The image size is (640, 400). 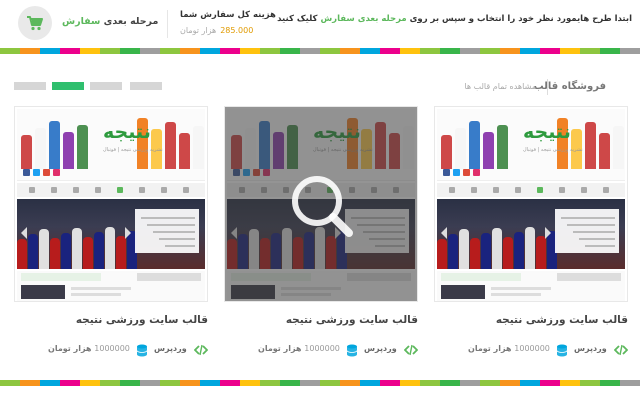 What do you see at coordinates (128, 233) in the screenshot?
I see `chevron-right-icon` at bounding box center [128, 233].